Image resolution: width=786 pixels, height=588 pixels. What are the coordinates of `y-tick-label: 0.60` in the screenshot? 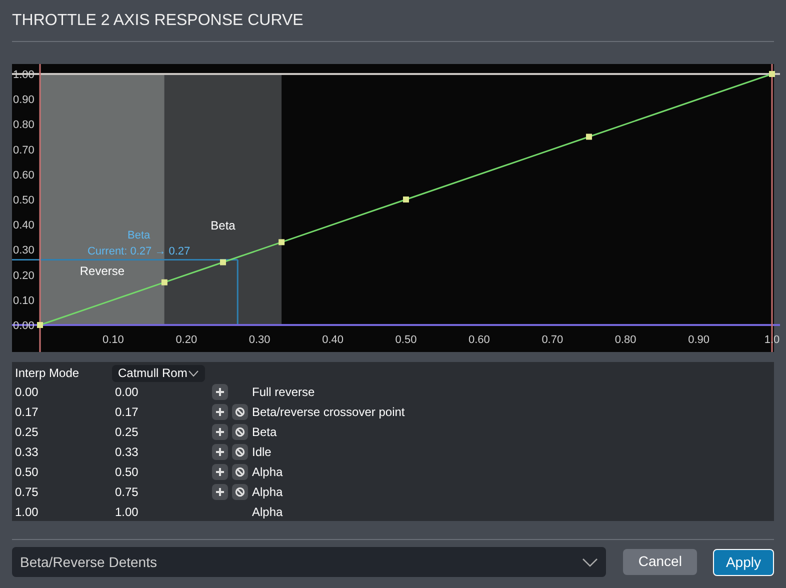 It's located at (23, 175).